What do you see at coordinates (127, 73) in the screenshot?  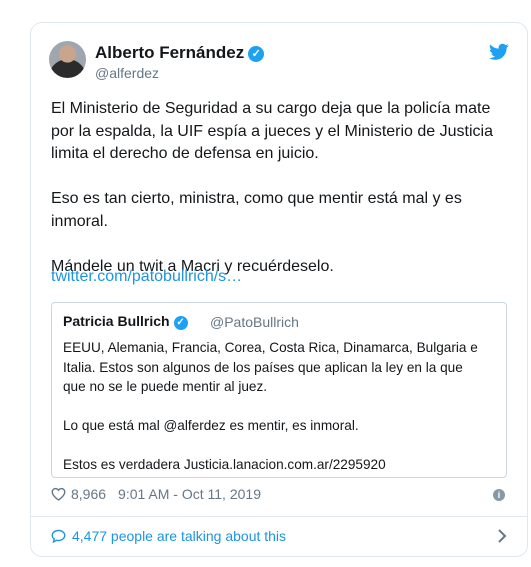 I see `author-handle: @alferdez` at bounding box center [127, 73].